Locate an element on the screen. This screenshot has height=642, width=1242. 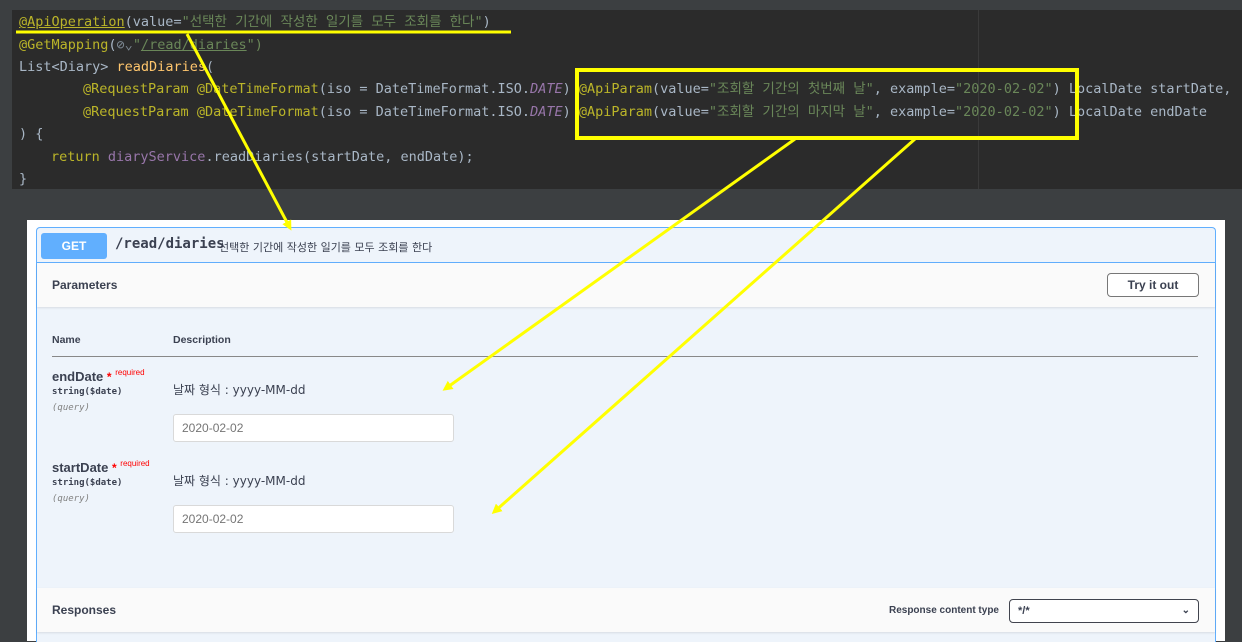
column-header-description: Description is located at coordinates (202, 340).